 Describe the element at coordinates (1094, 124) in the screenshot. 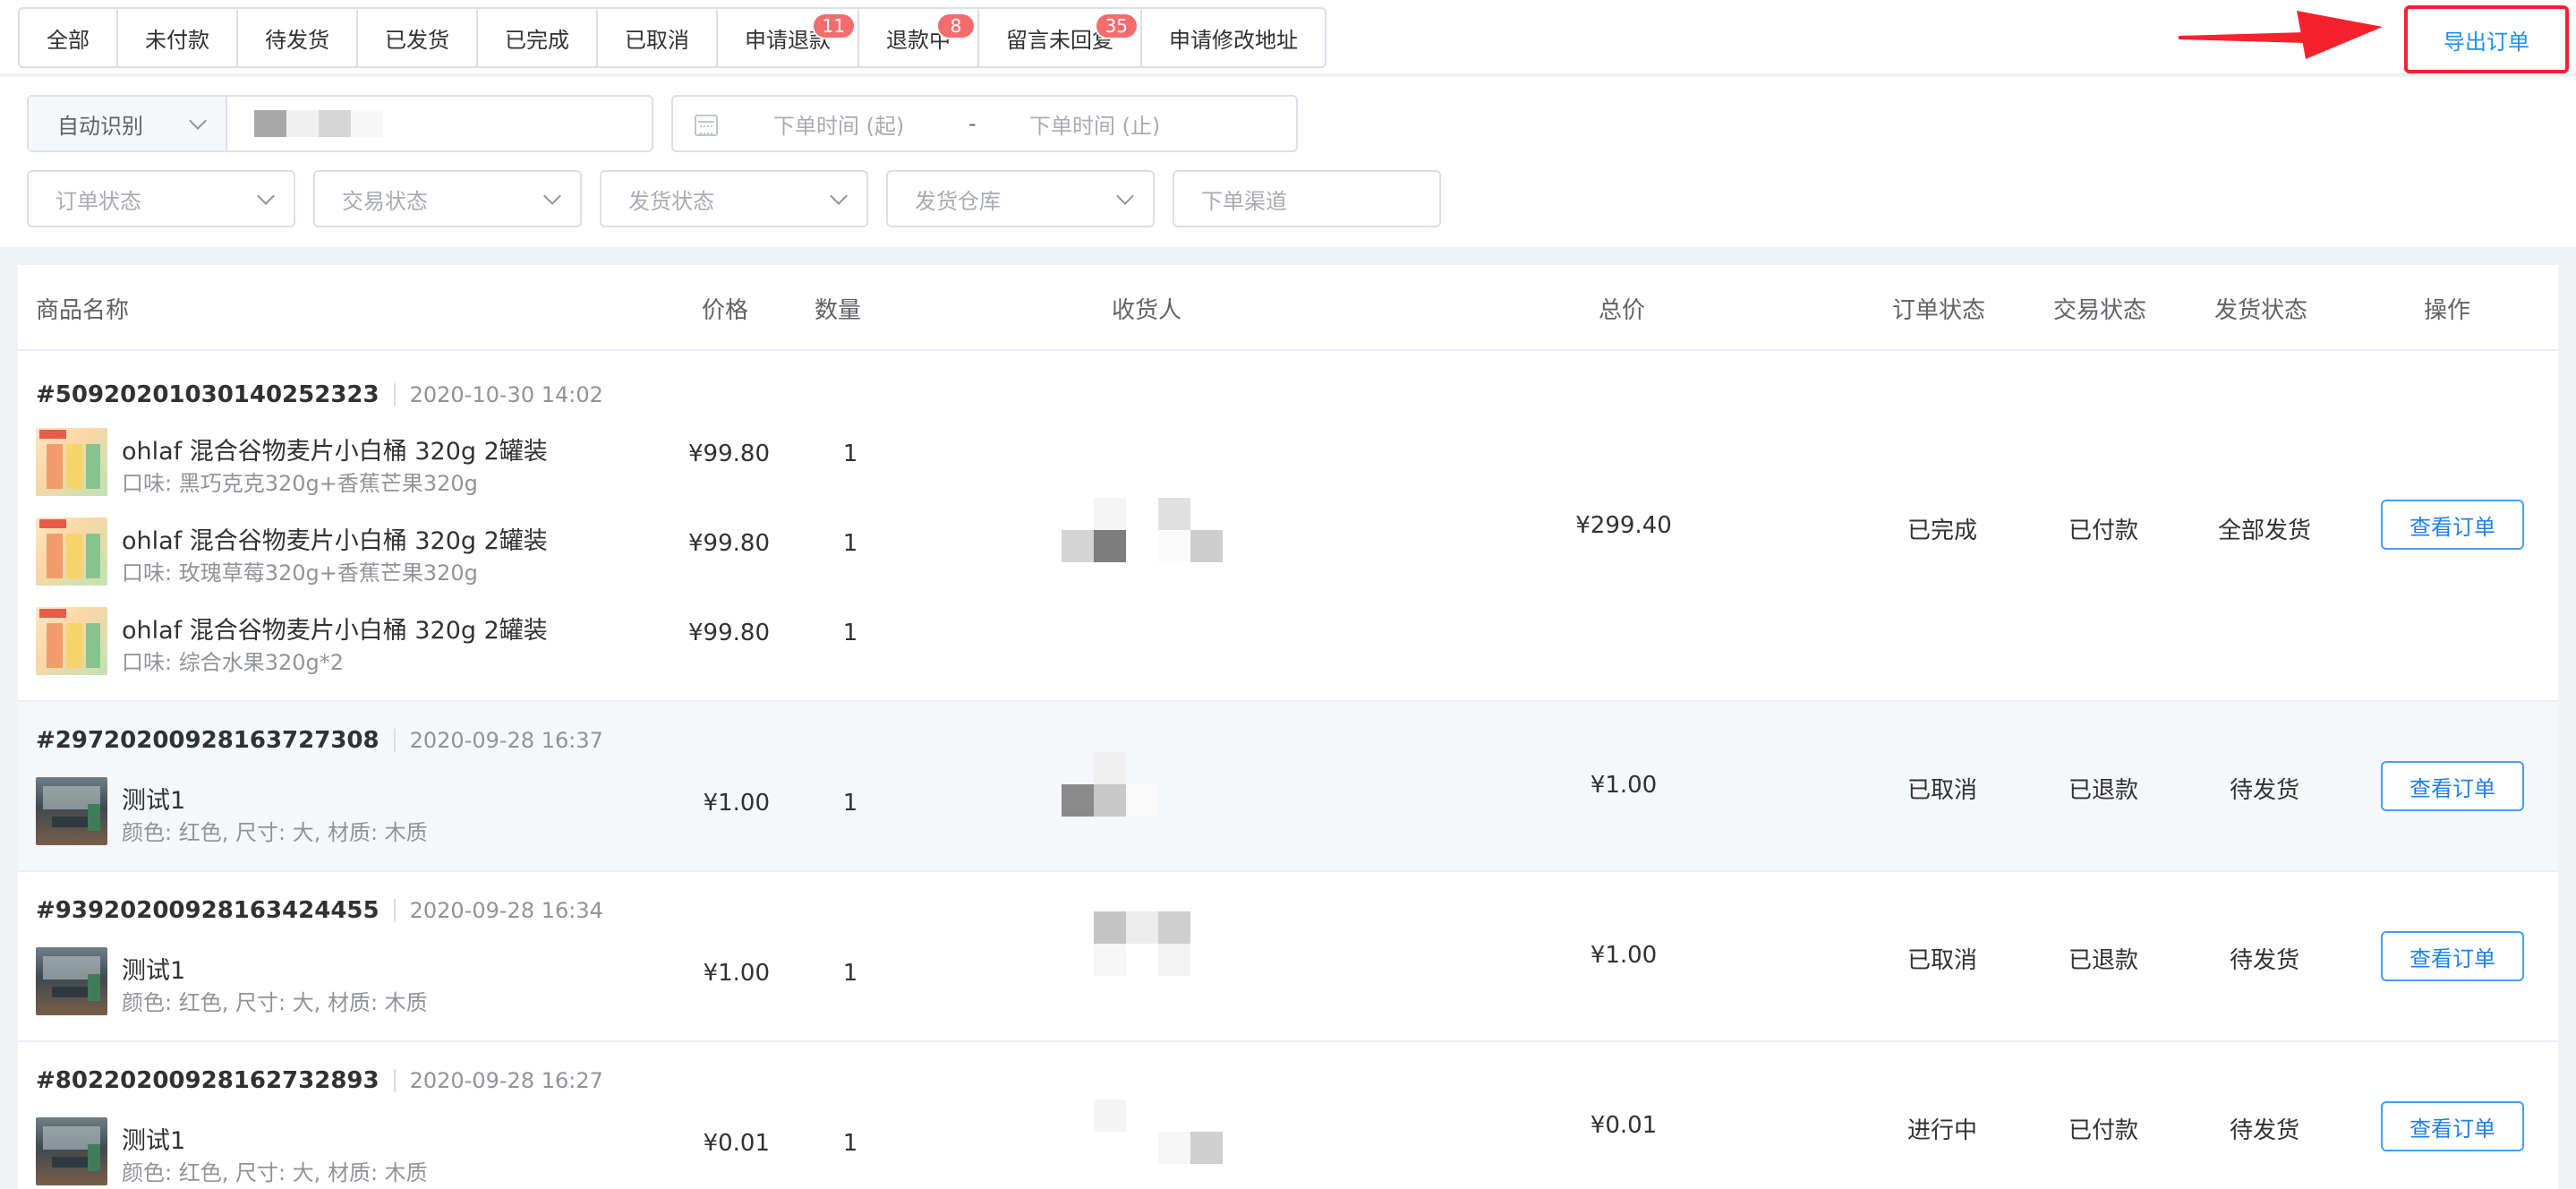

I see `date-end-input: 下单时间 (止)` at that location.